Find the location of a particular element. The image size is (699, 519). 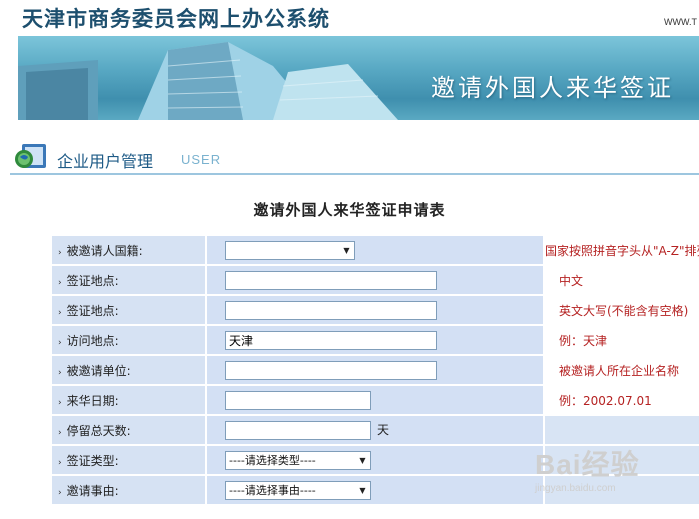

nationality-select: ▼ is located at coordinates (290, 250).